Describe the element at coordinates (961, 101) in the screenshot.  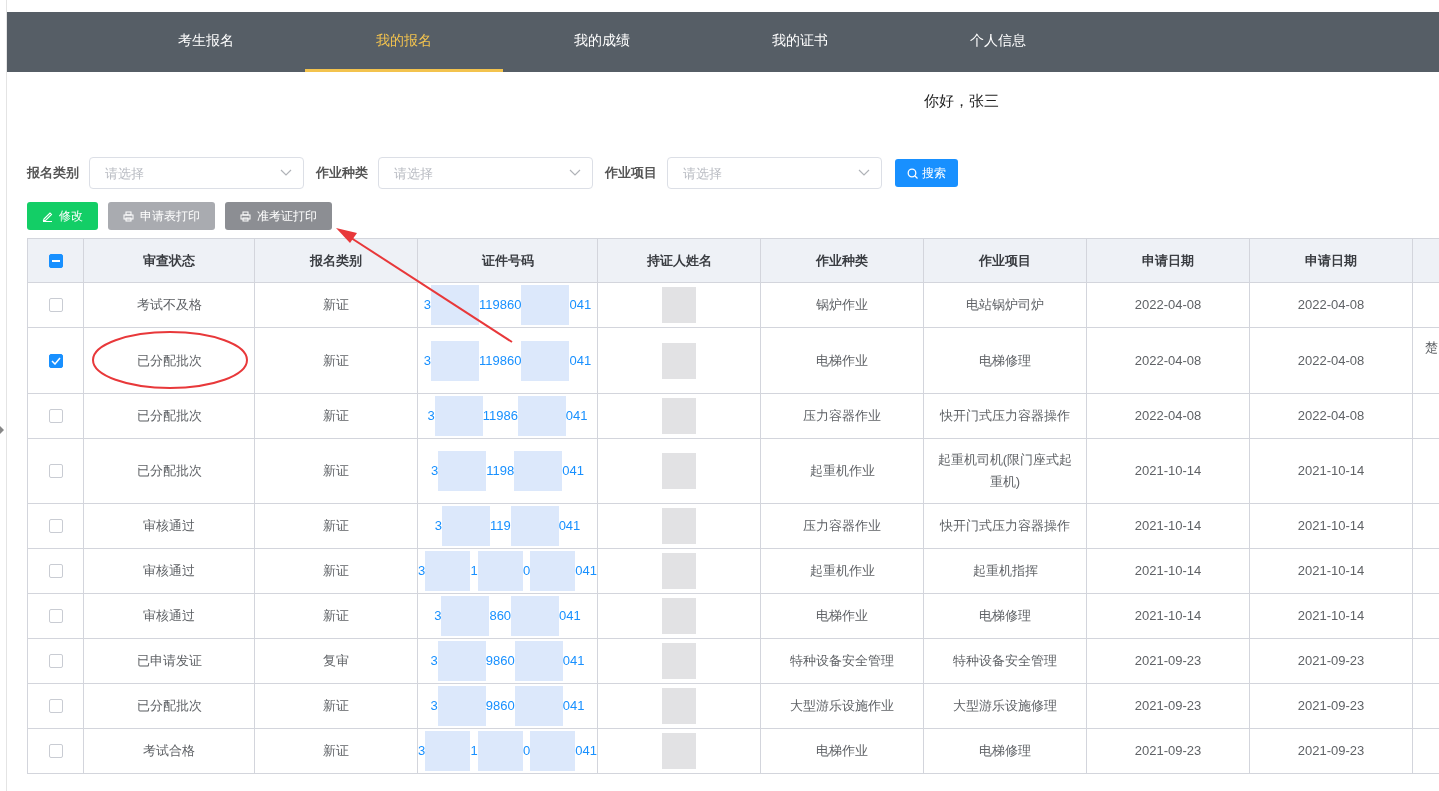
I see `greeting-text: 你好，张三` at that location.